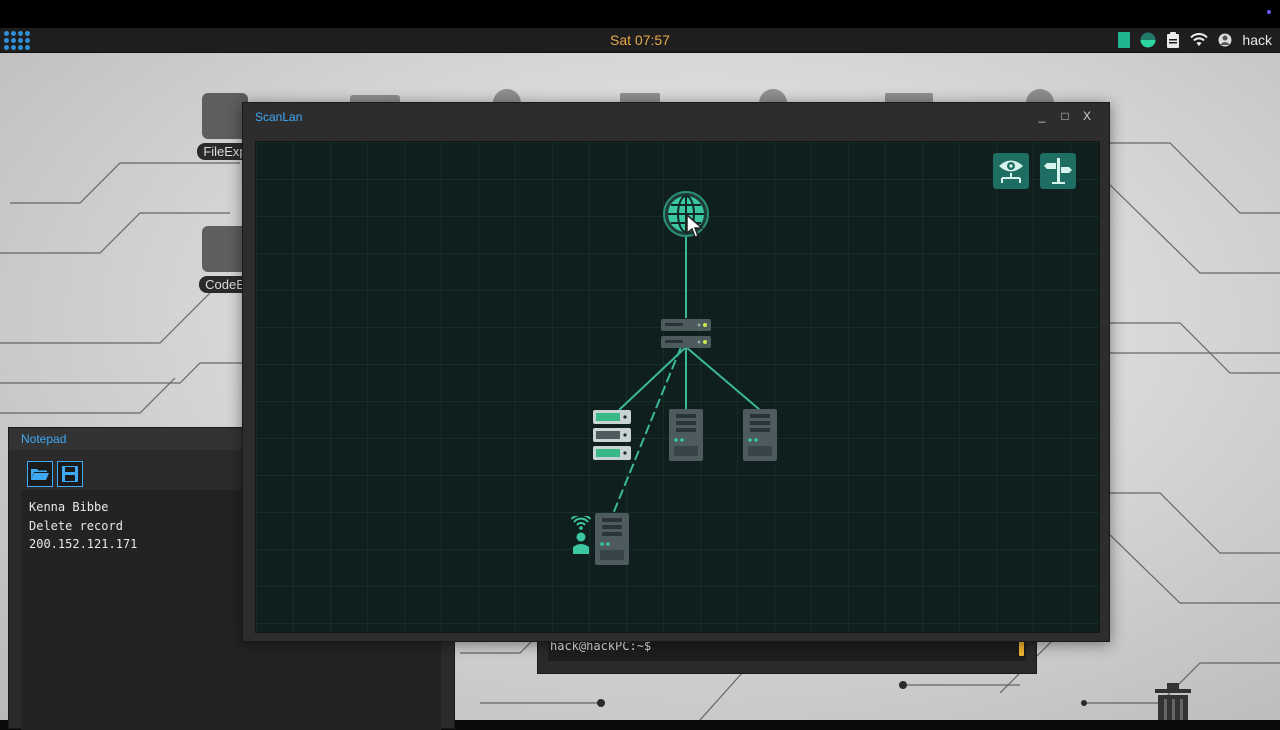 Image resolution: width=1280 pixels, height=730 pixels. I want to click on notepad-toolbar, so click(55, 474).